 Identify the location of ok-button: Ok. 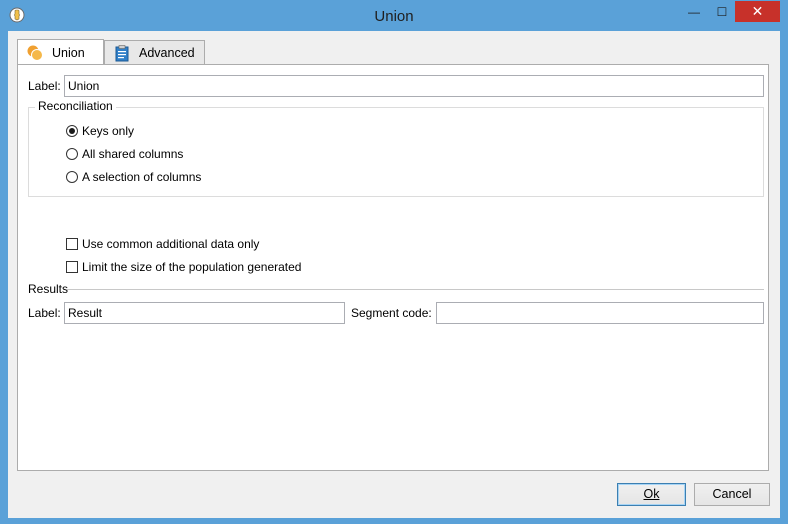
(651, 494).